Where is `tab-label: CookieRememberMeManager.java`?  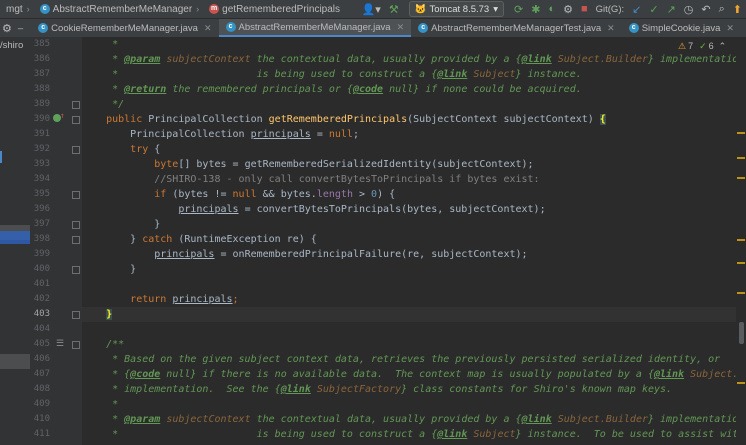 tab-label: CookieRememberMeManager.java is located at coordinates (124, 28).